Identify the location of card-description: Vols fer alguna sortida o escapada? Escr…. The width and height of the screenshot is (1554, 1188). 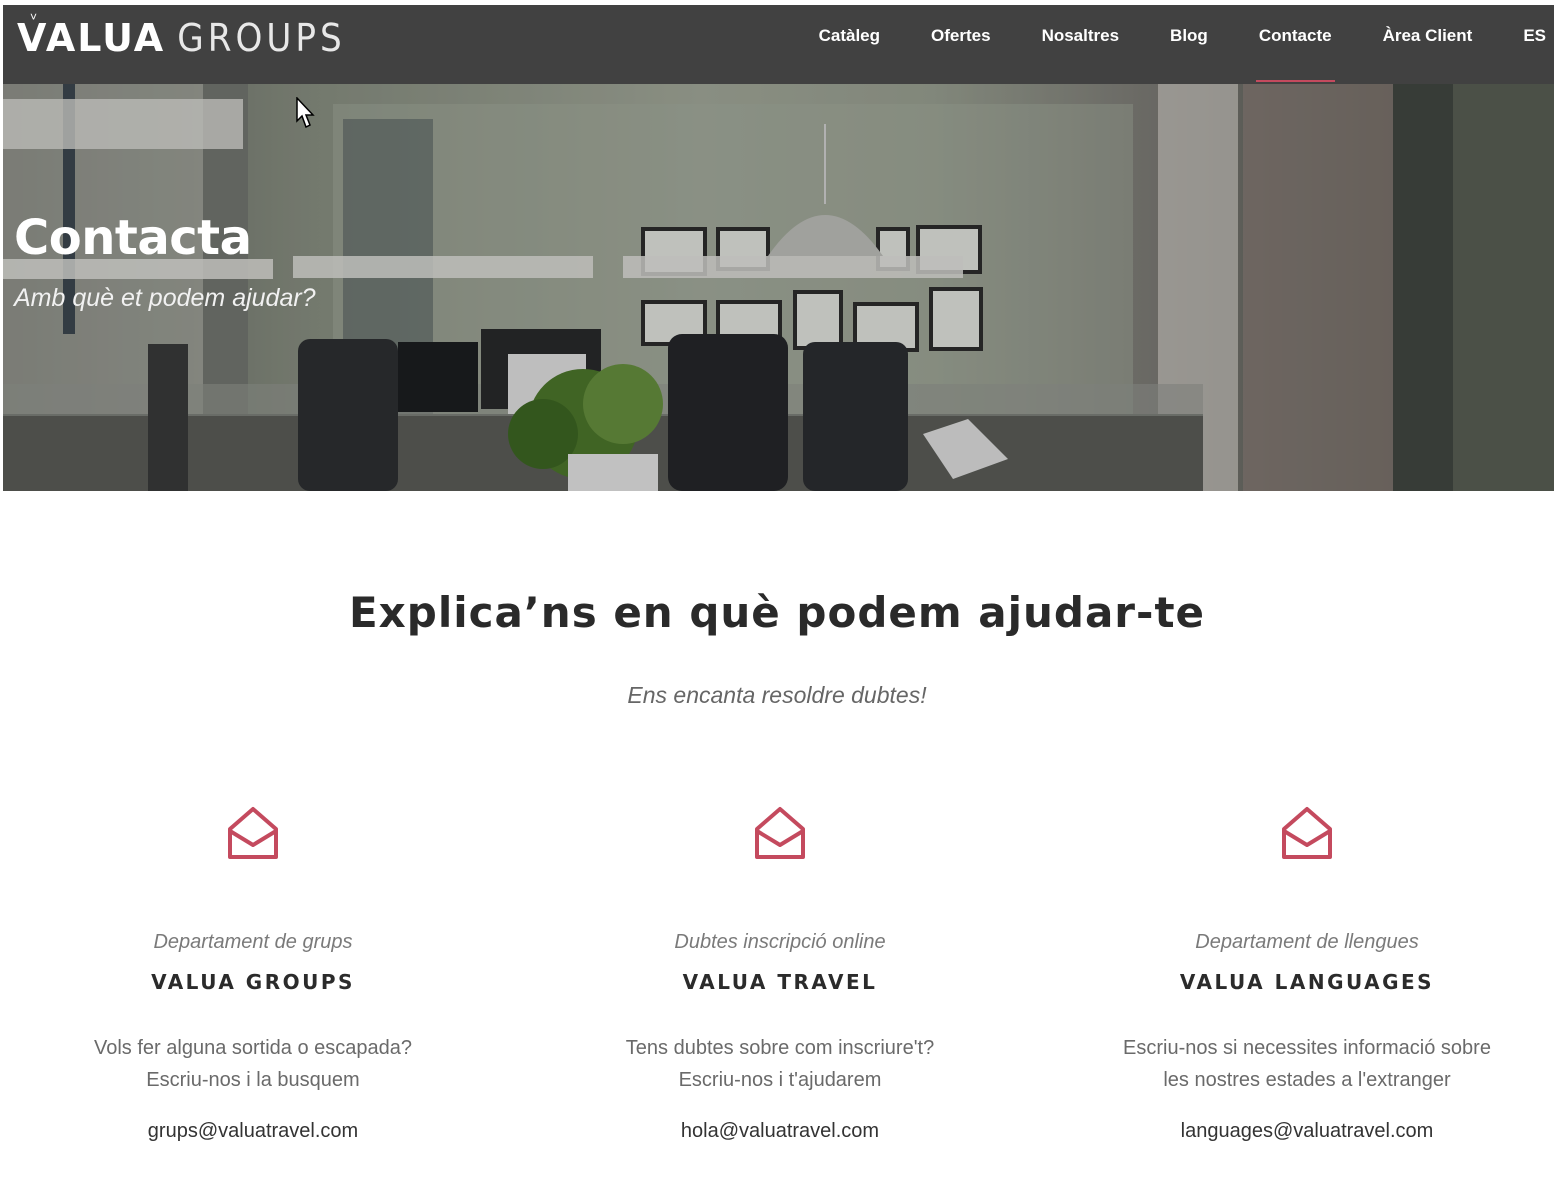
(253, 1064).